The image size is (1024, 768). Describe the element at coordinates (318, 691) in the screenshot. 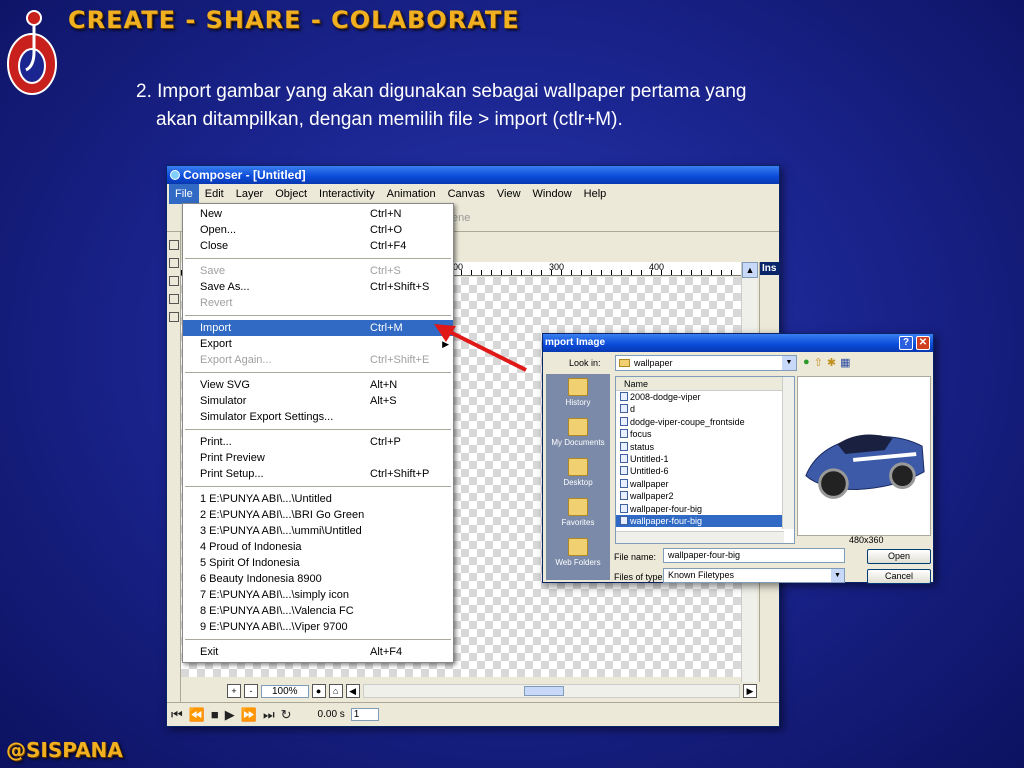

I see `playhead-icon: ●` at that location.